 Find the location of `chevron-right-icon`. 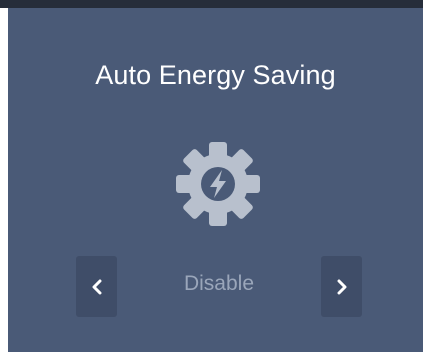

chevron-right-icon is located at coordinates (341, 286).